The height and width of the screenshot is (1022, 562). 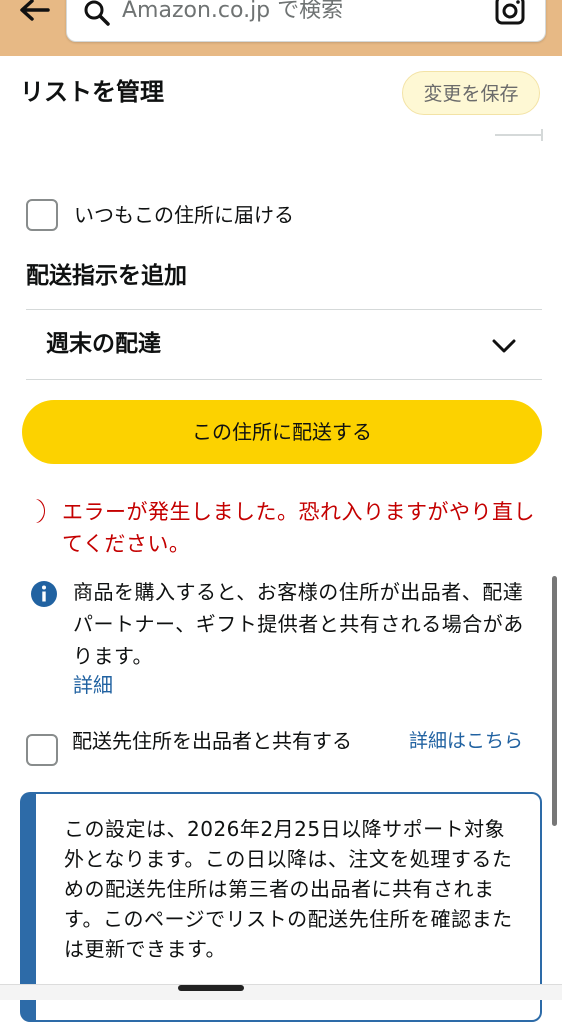 I want to click on weekend-delivery-dropdown: 週末の配達, so click(x=103, y=344).